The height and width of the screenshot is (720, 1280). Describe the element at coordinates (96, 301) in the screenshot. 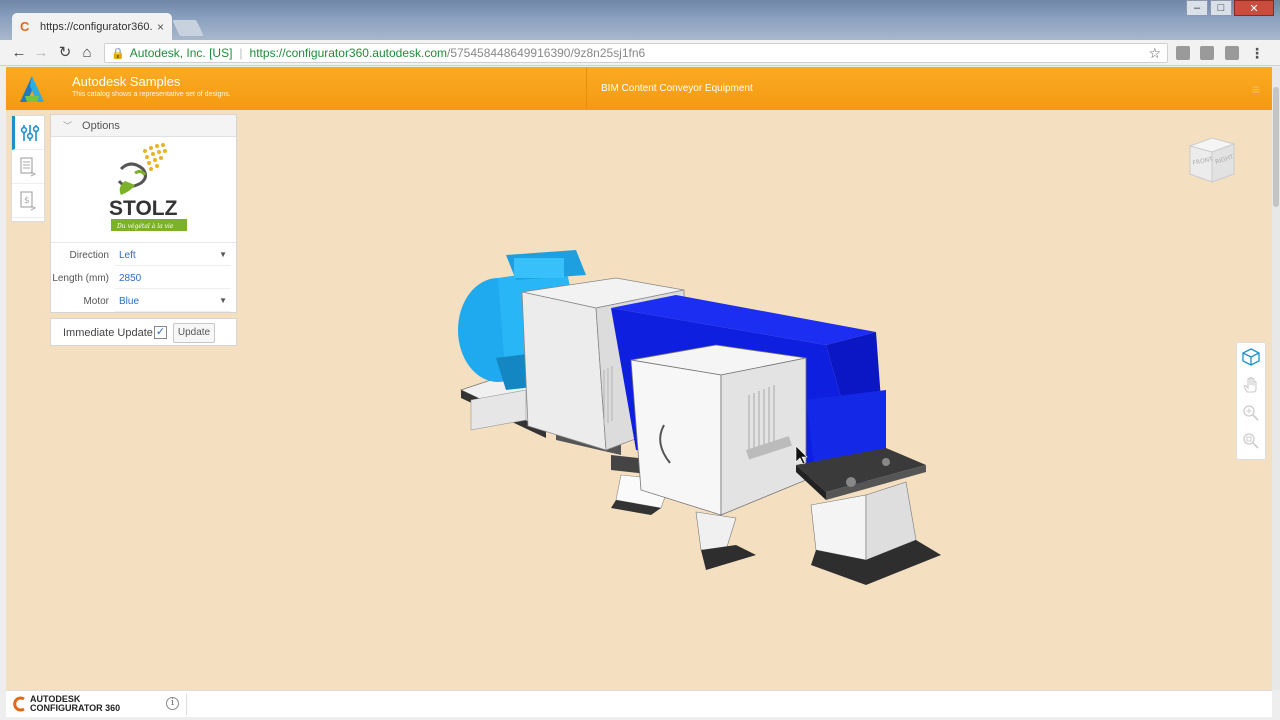

I see `motor-label: Motor` at that location.